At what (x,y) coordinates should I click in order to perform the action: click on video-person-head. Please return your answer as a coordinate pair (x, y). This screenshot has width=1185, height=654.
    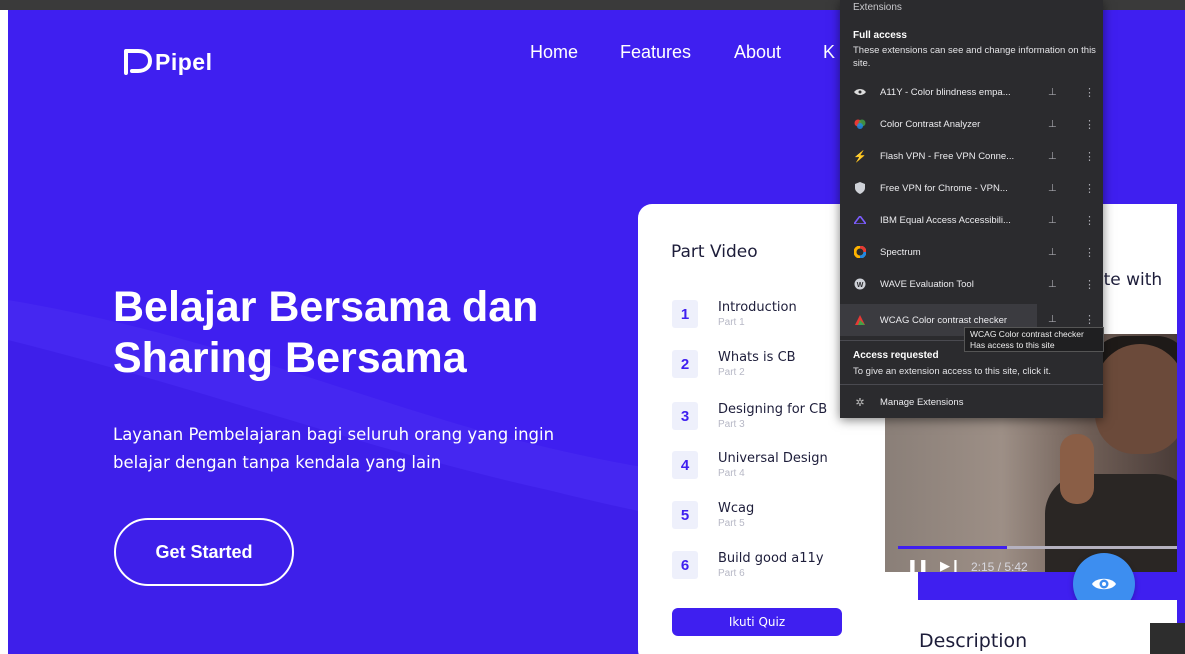
    Looking at the image, I should click on (1136, 399).